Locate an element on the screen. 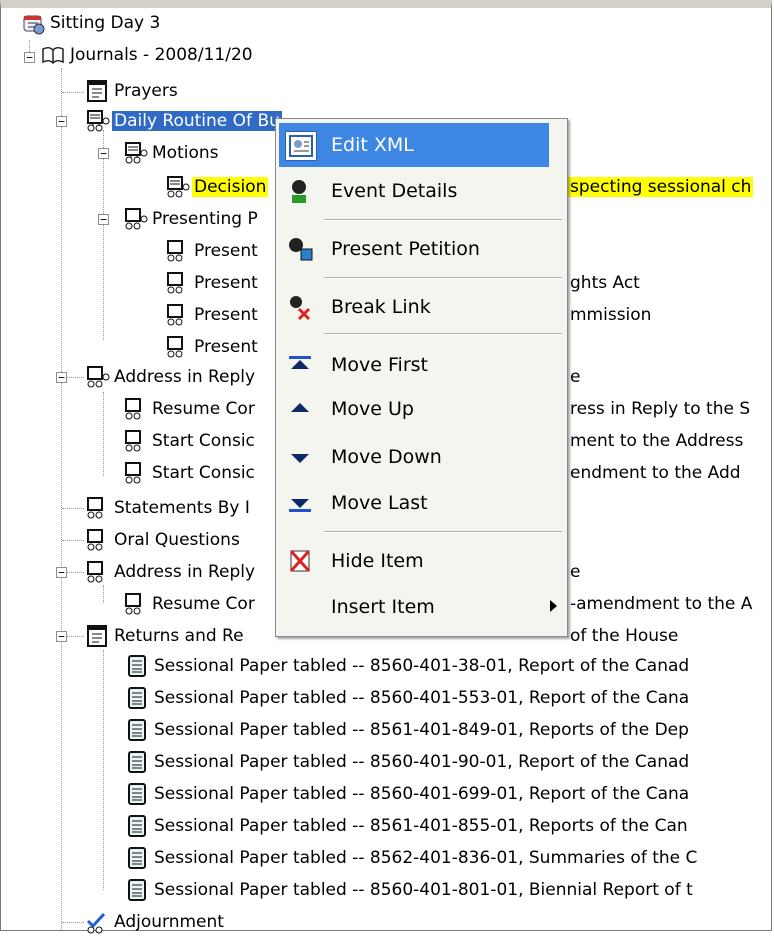 The width and height of the screenshot is (774, 937). xml-edit-icon is located at coordinates (301, 146).